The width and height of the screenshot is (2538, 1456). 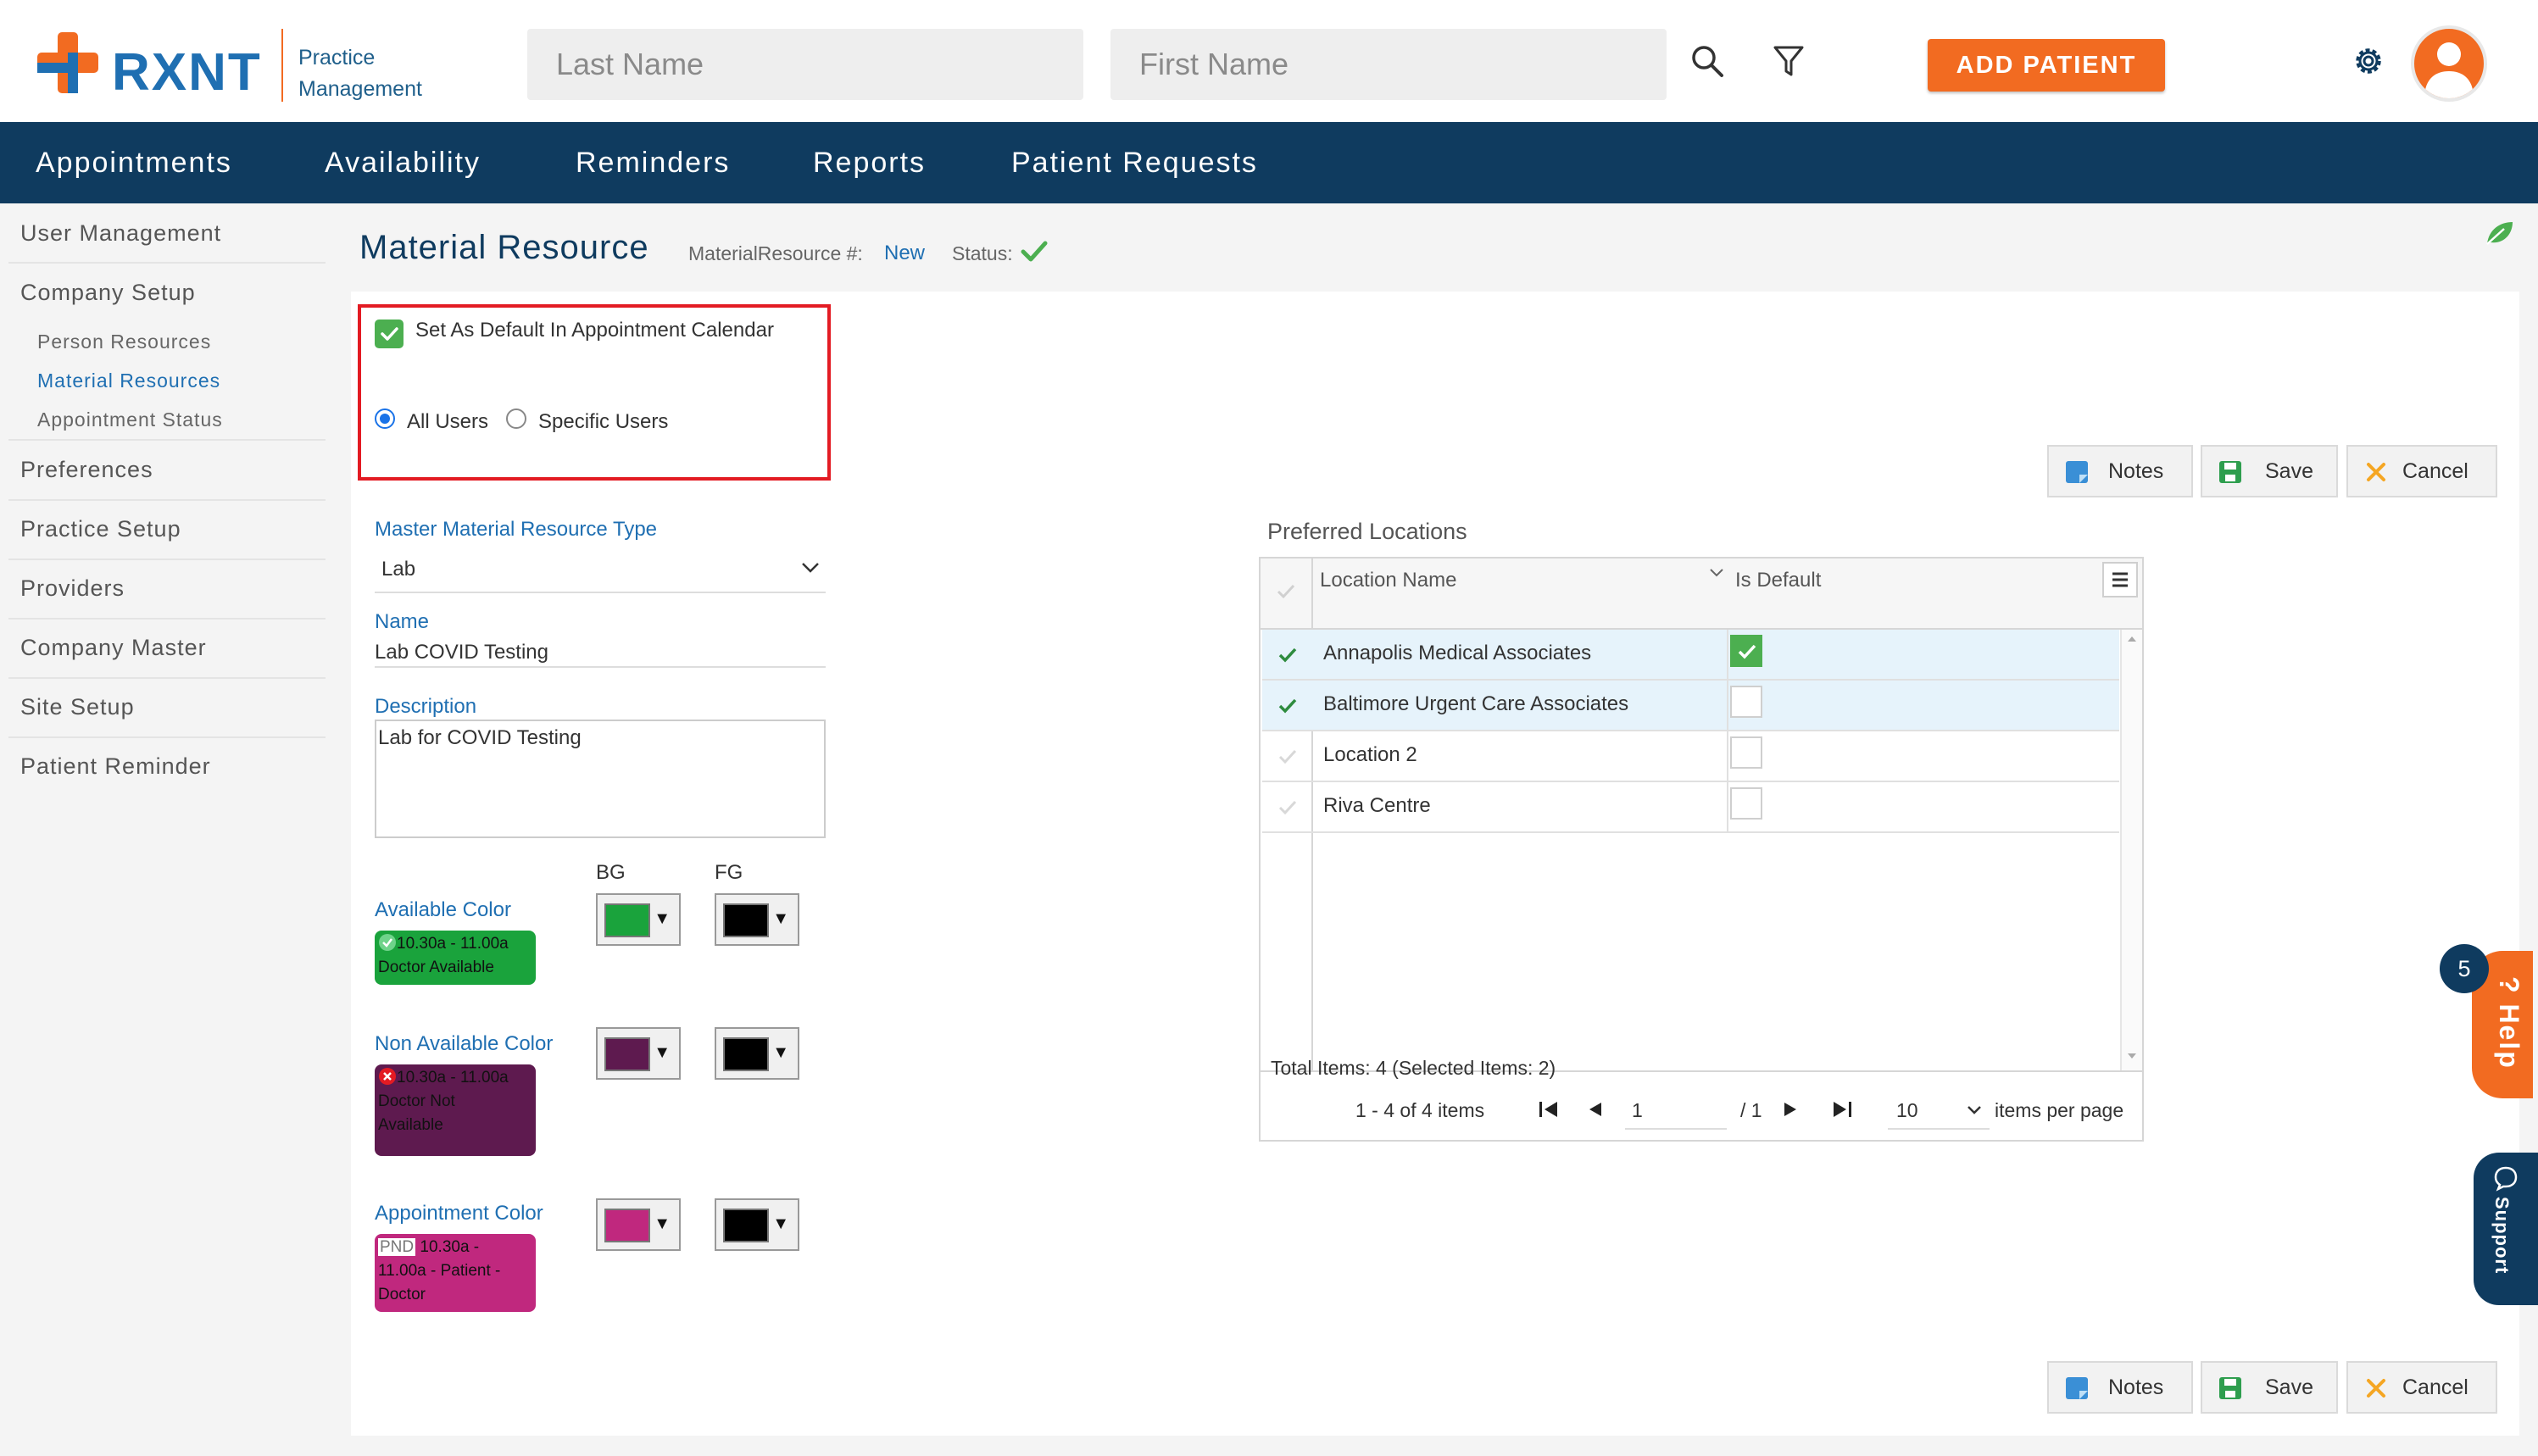 What do you see at coordinates (1716, 573) in the screenshot?
I see `column-sort-chevron-icon` at bounding box center [1716, 573].